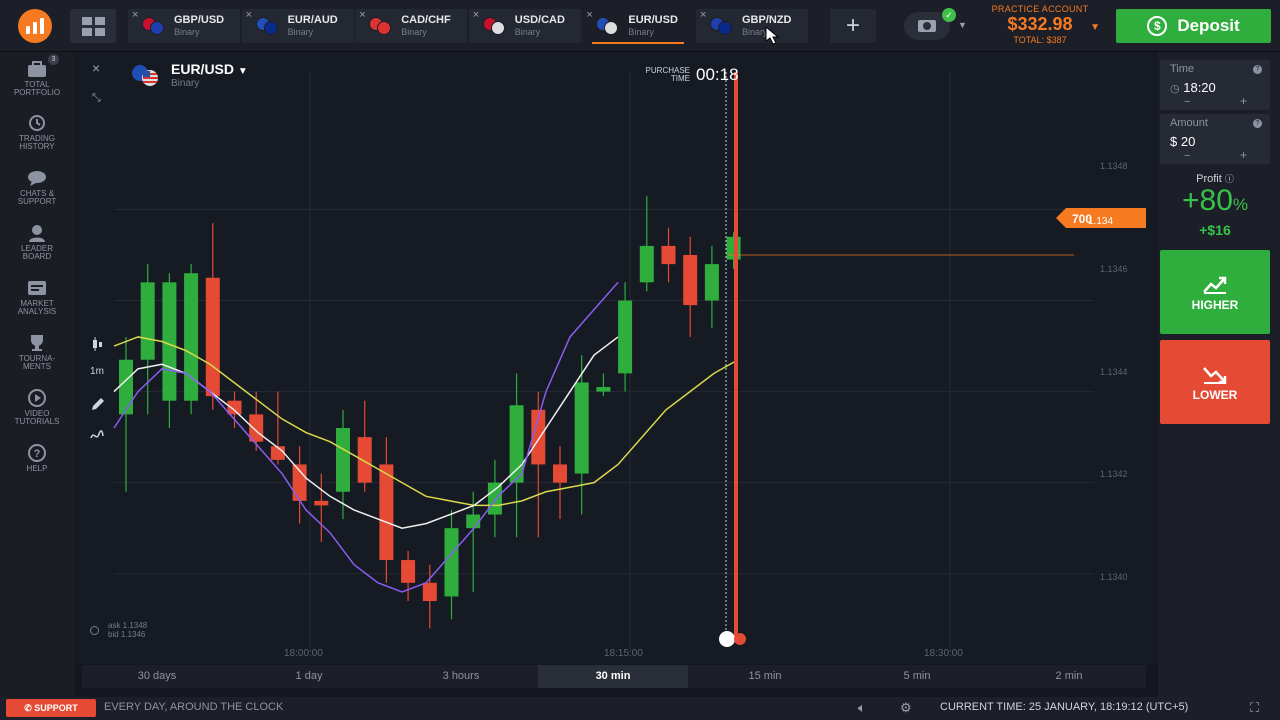 This screenshot has height=720, width=1280. What do you see at coordinates (37, 123) in the screenshot?
I see `history-icon` at bounding box center [37, 123].